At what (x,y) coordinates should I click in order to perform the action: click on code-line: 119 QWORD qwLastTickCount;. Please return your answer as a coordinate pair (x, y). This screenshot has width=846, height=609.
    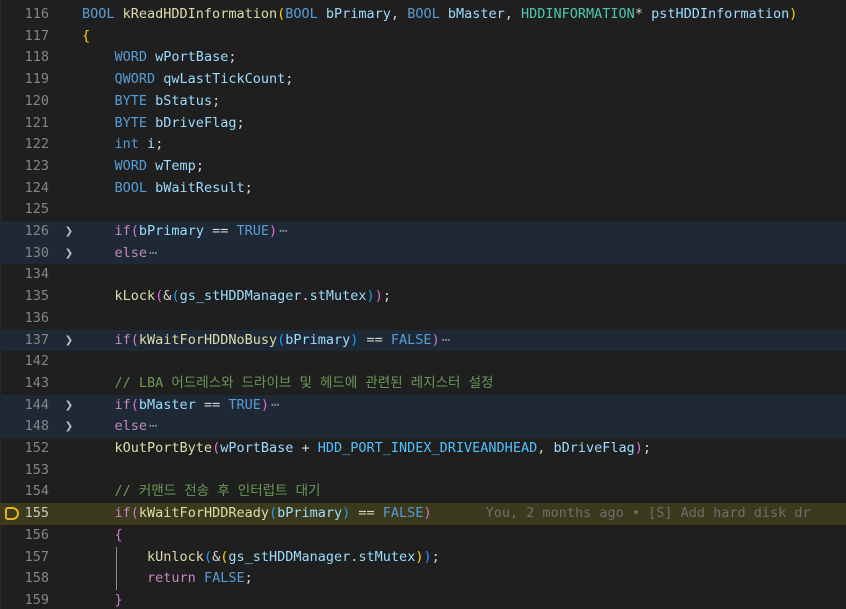
    Looking at the image, I should click on (423, 80).